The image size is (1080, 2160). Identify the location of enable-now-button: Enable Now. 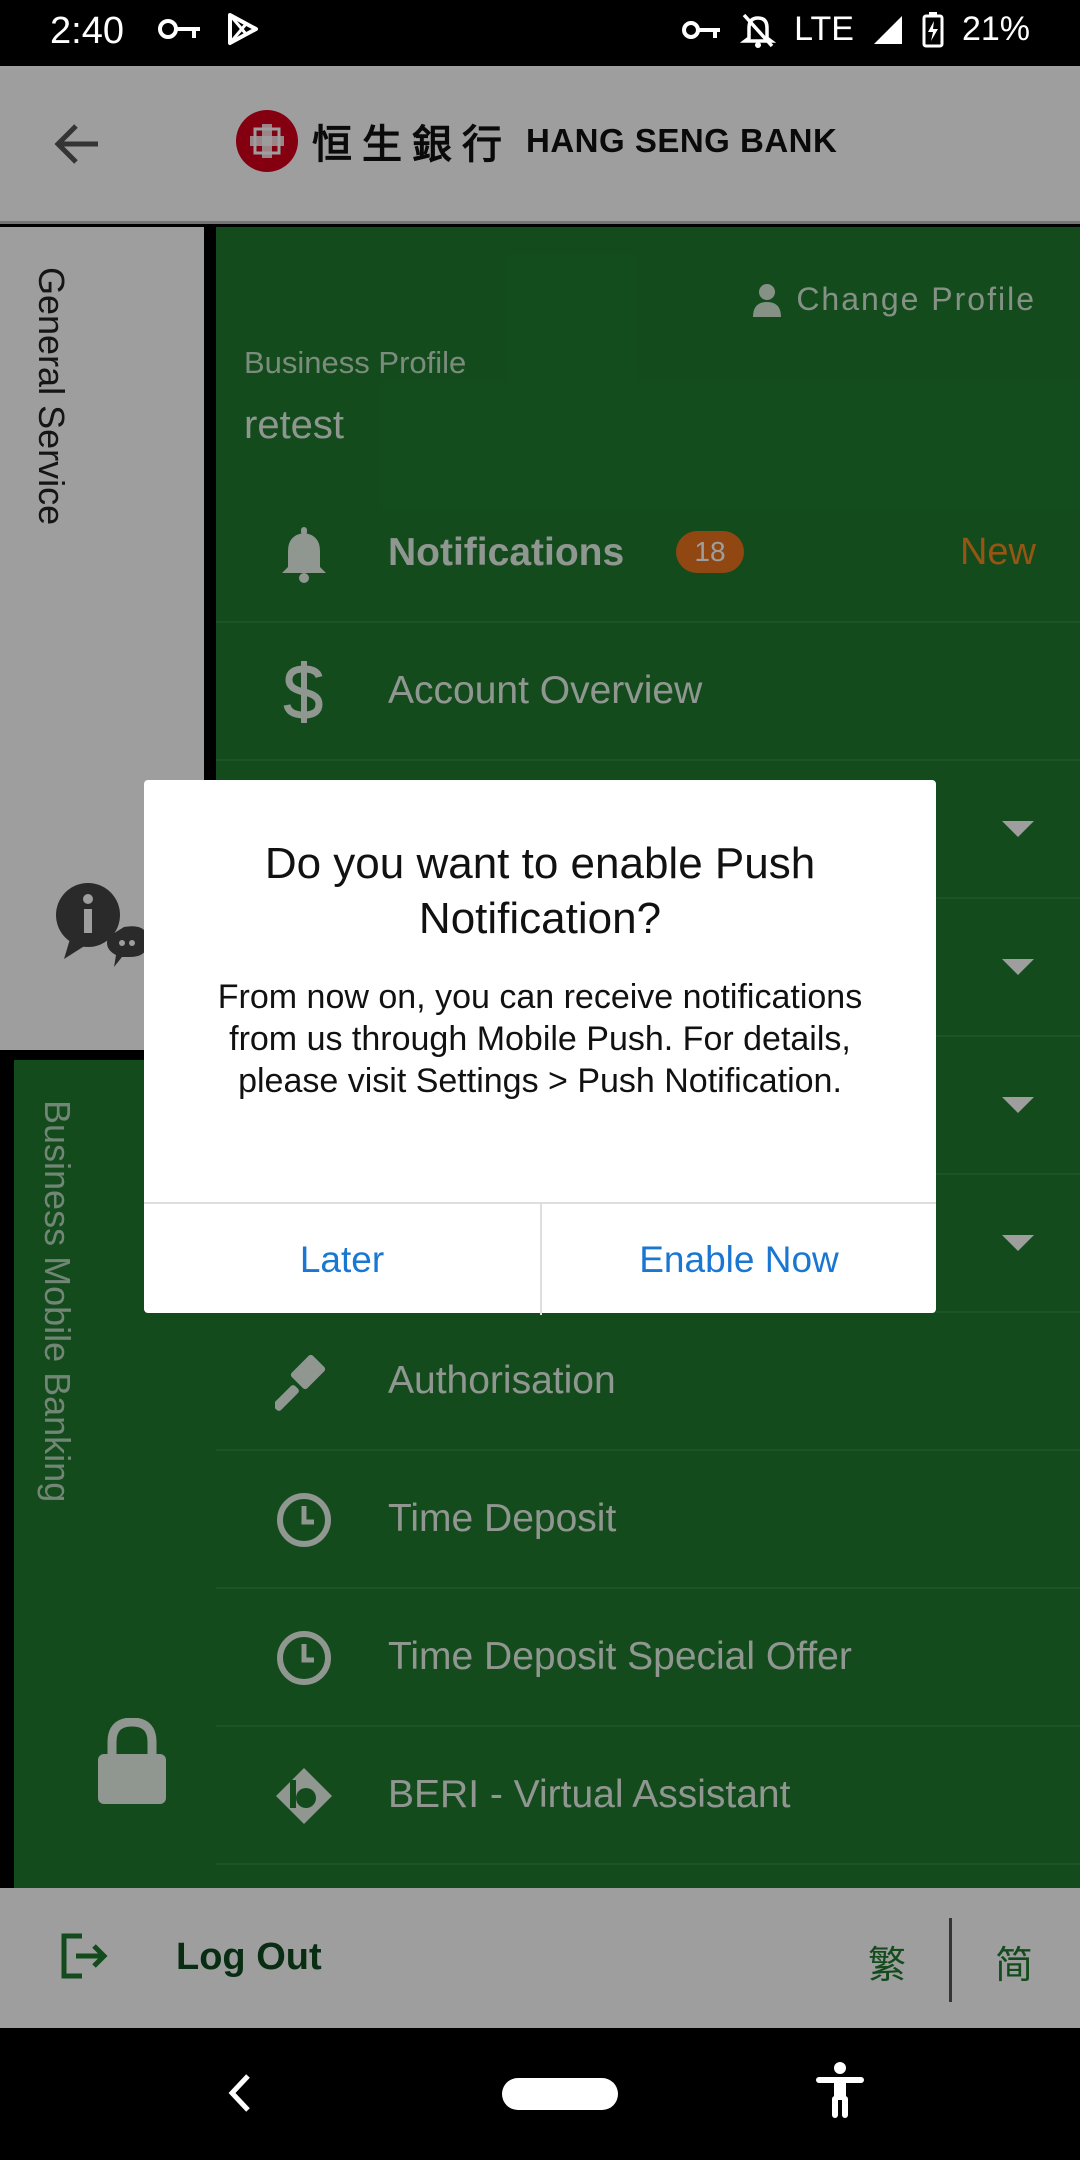
(739, 1259).